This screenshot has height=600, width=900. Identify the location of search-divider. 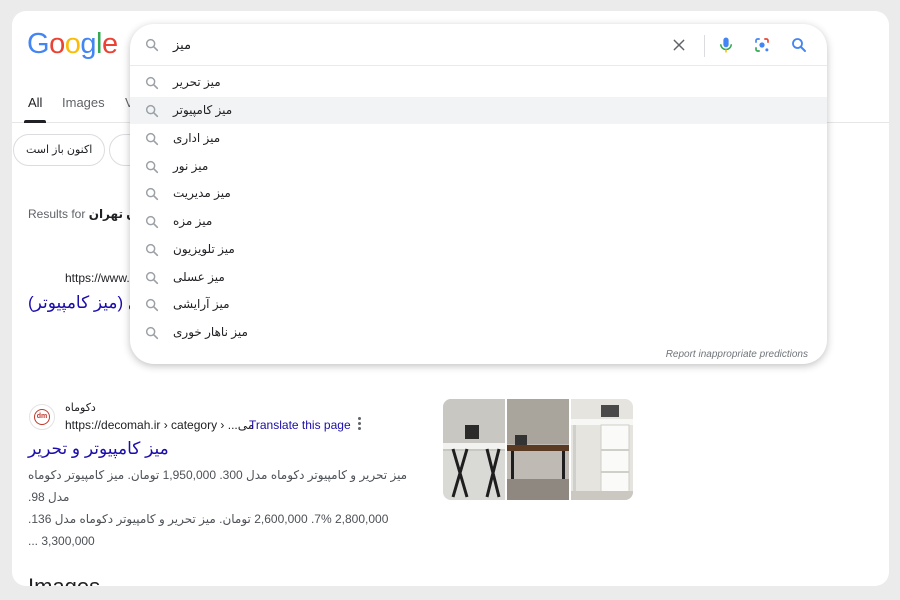
(704, 46).